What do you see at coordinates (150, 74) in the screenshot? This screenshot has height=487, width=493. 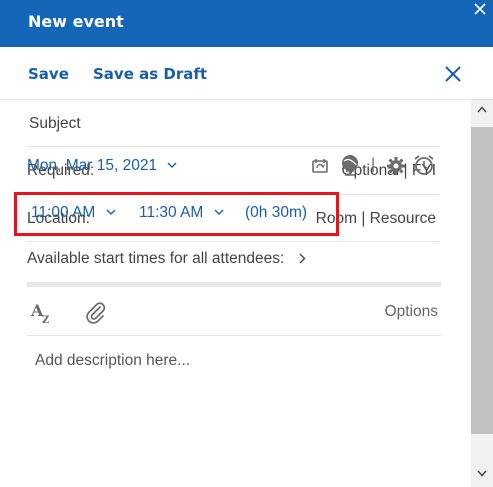 I see `save-as-draft-button: Save as Draft` at bounding box center [150, 74].